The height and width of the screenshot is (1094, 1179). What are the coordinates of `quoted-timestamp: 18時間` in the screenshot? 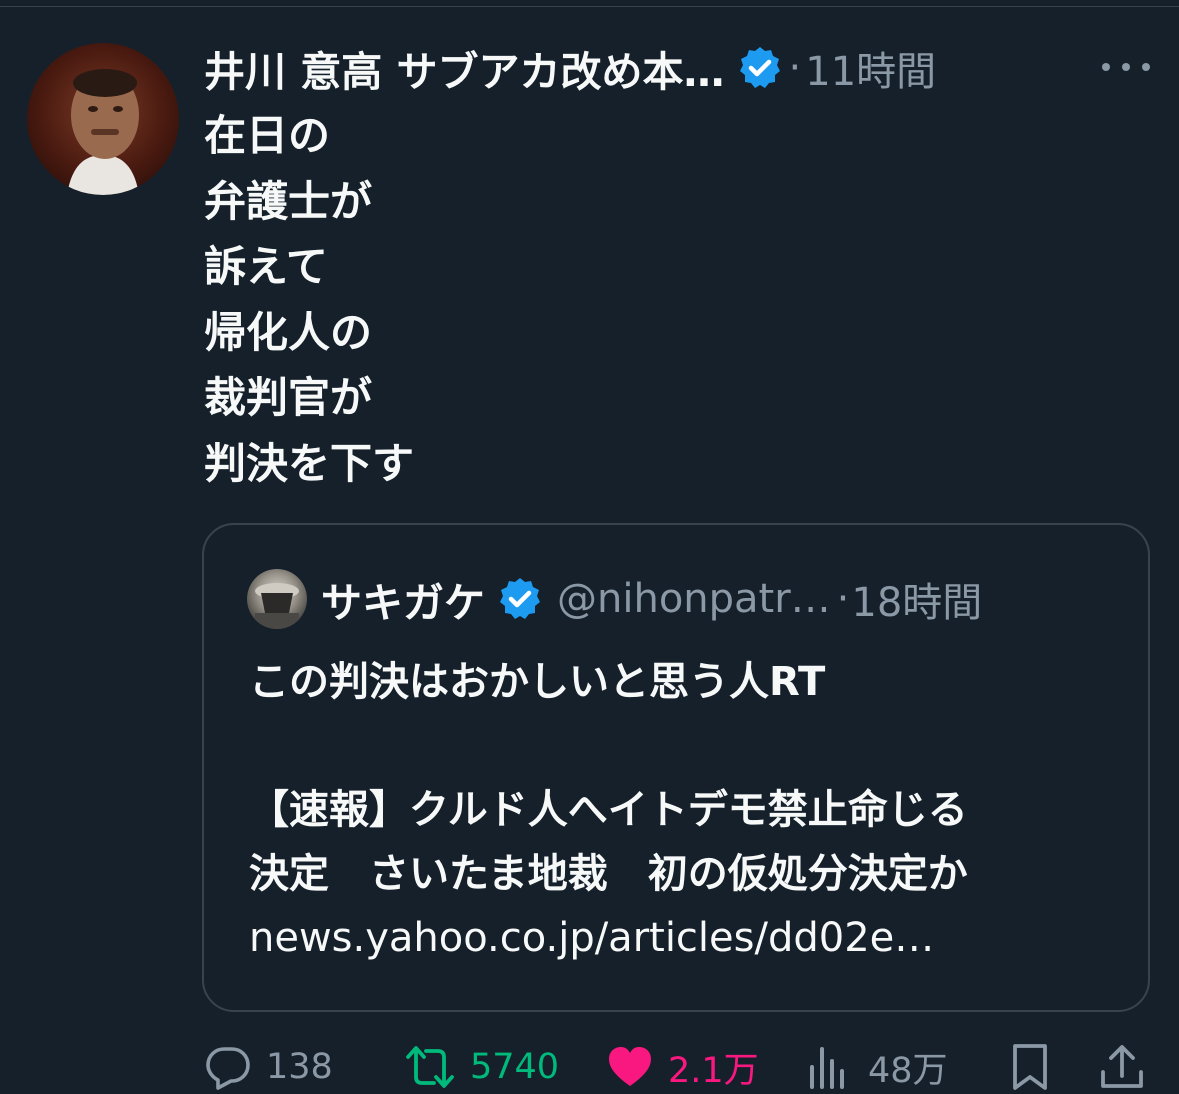 It's located at (917, 603).